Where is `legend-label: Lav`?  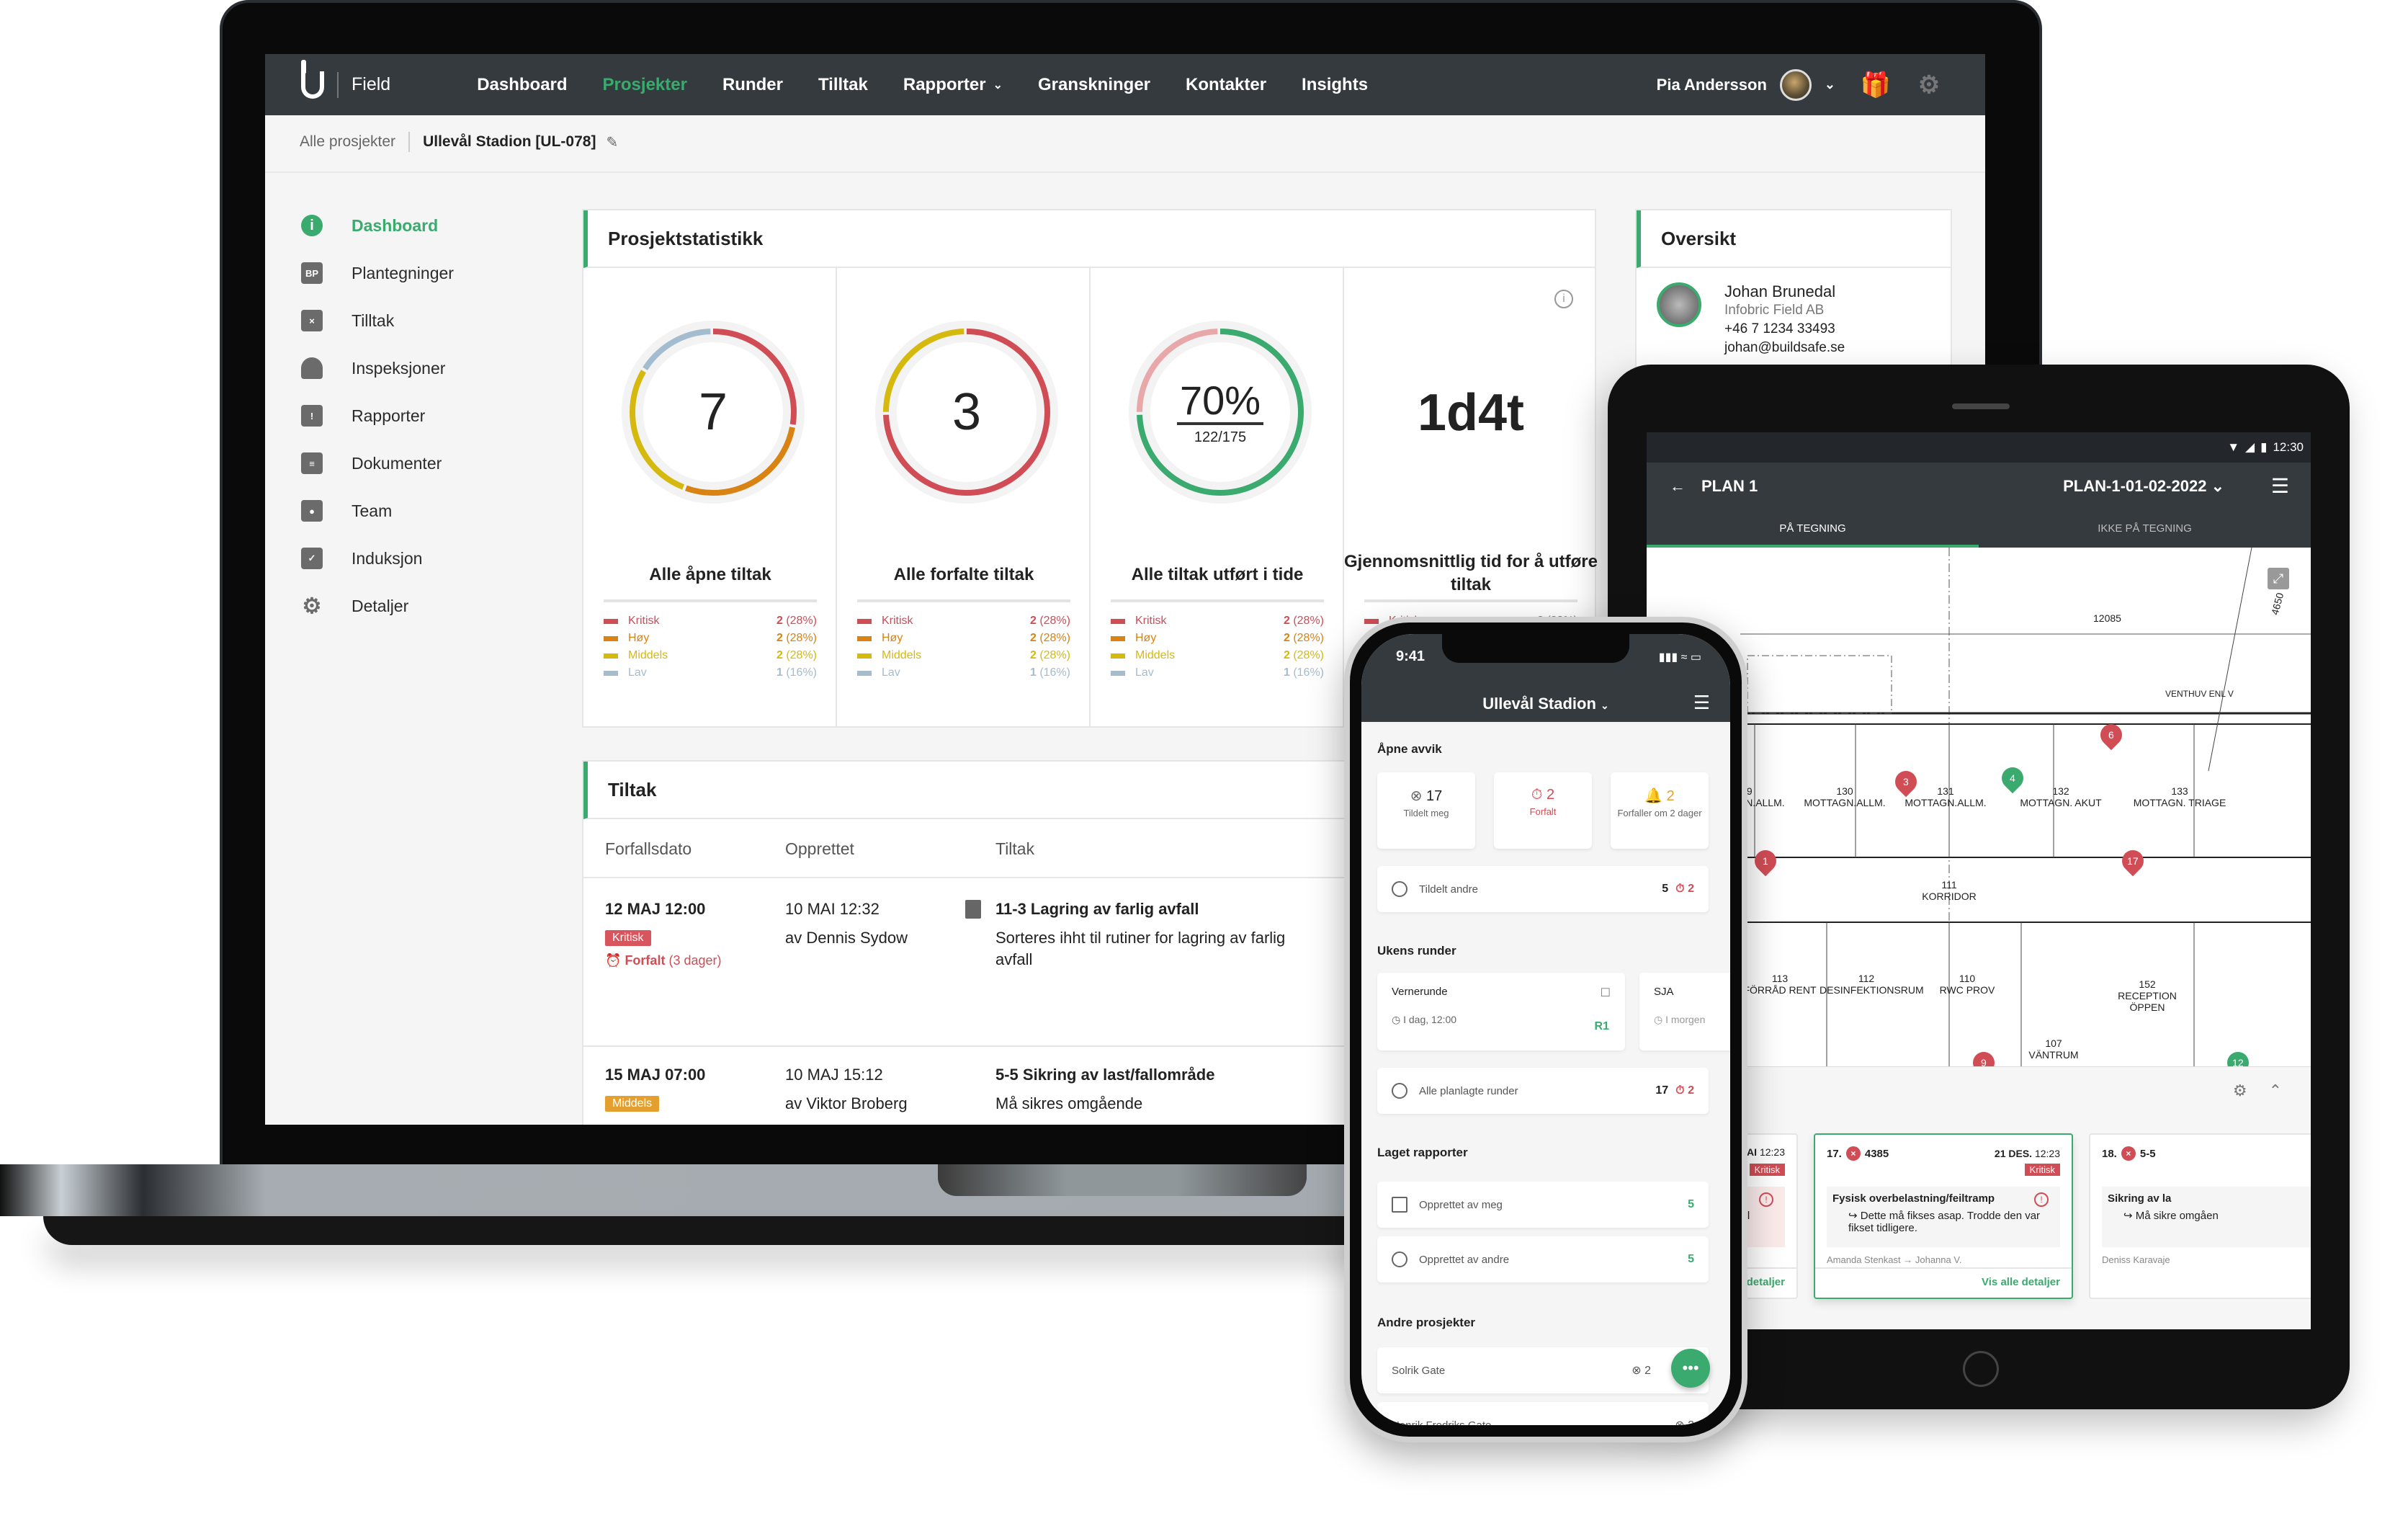 legend-label: Lav is located at coordinates (637, 672).